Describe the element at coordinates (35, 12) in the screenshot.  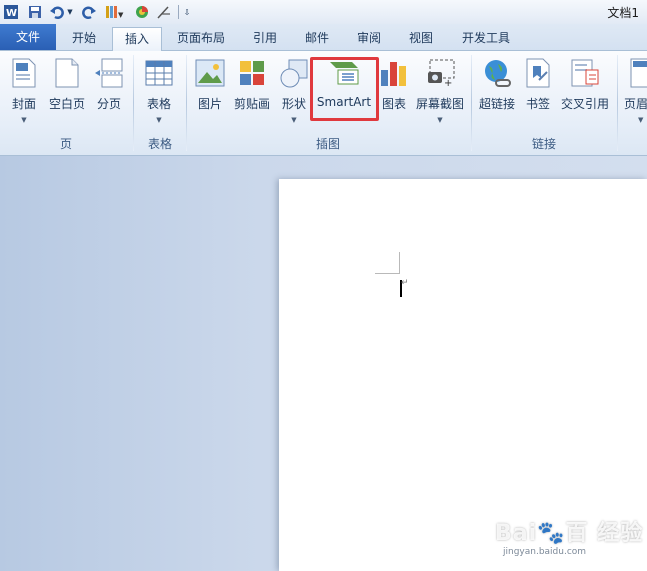
I see `save-icon` at that location.